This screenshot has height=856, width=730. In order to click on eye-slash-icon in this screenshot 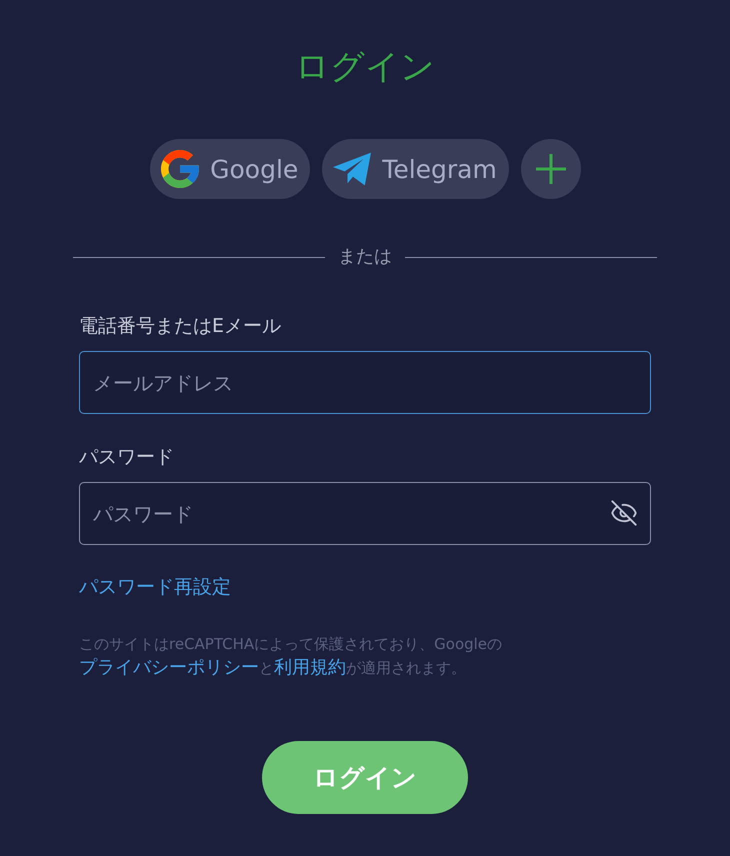, I will do `click(624, 513)`.